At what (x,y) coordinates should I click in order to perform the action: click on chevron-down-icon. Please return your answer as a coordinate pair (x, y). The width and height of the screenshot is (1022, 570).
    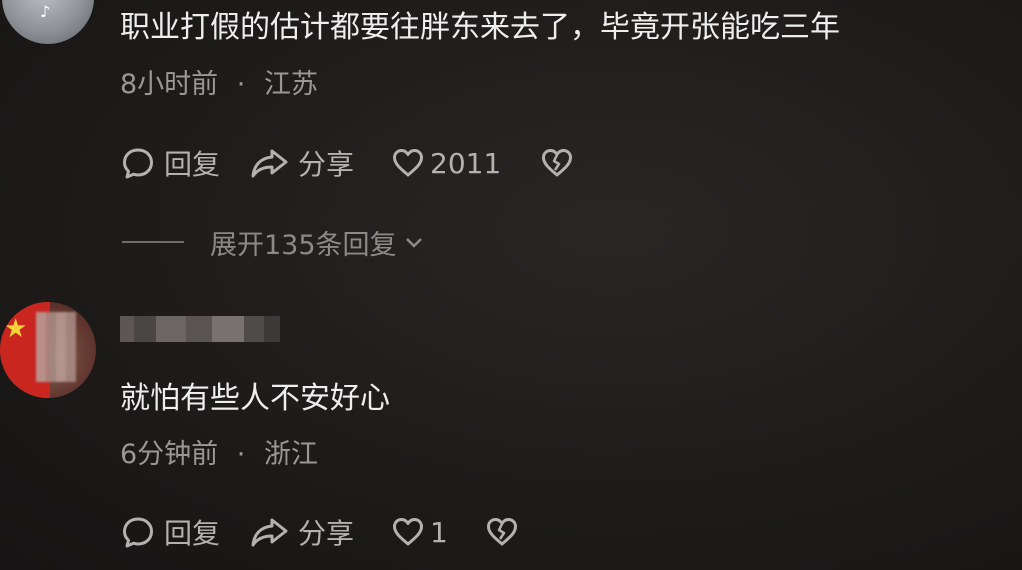
    Looking at the image, I should click on (414, 242).